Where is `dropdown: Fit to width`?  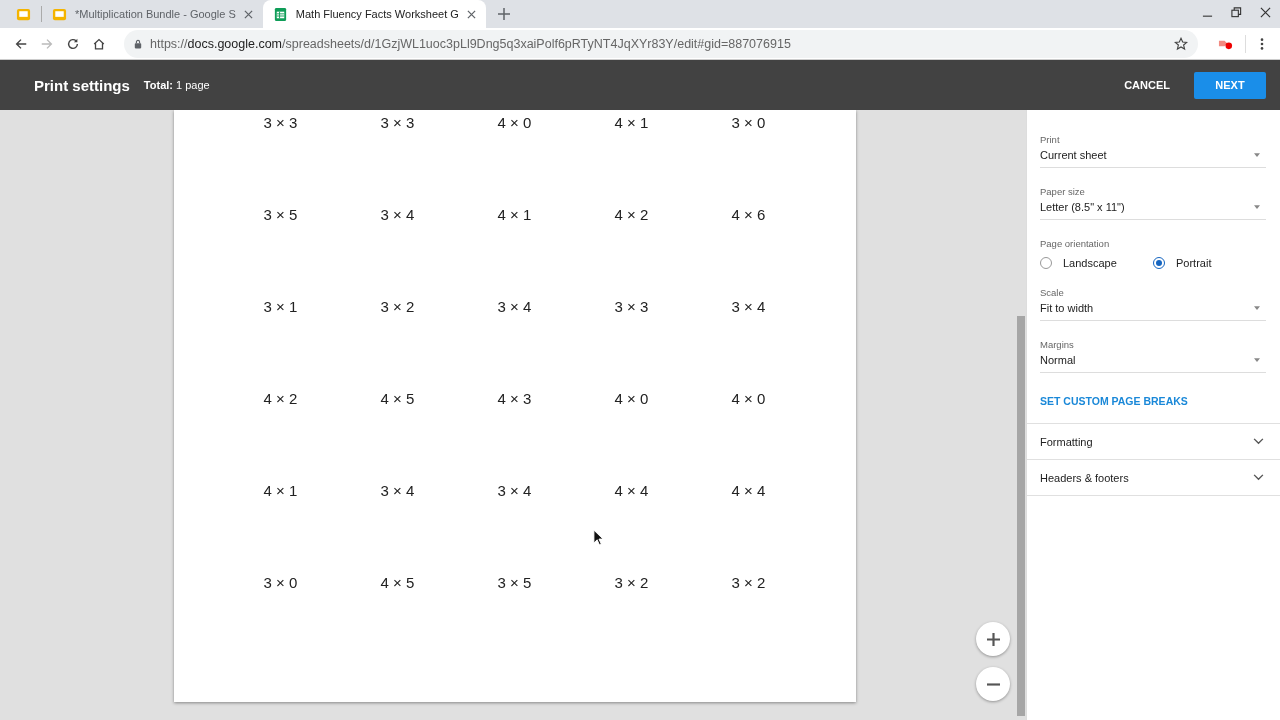 dropdown: Fit to width is located at coordinates (1153, 311).